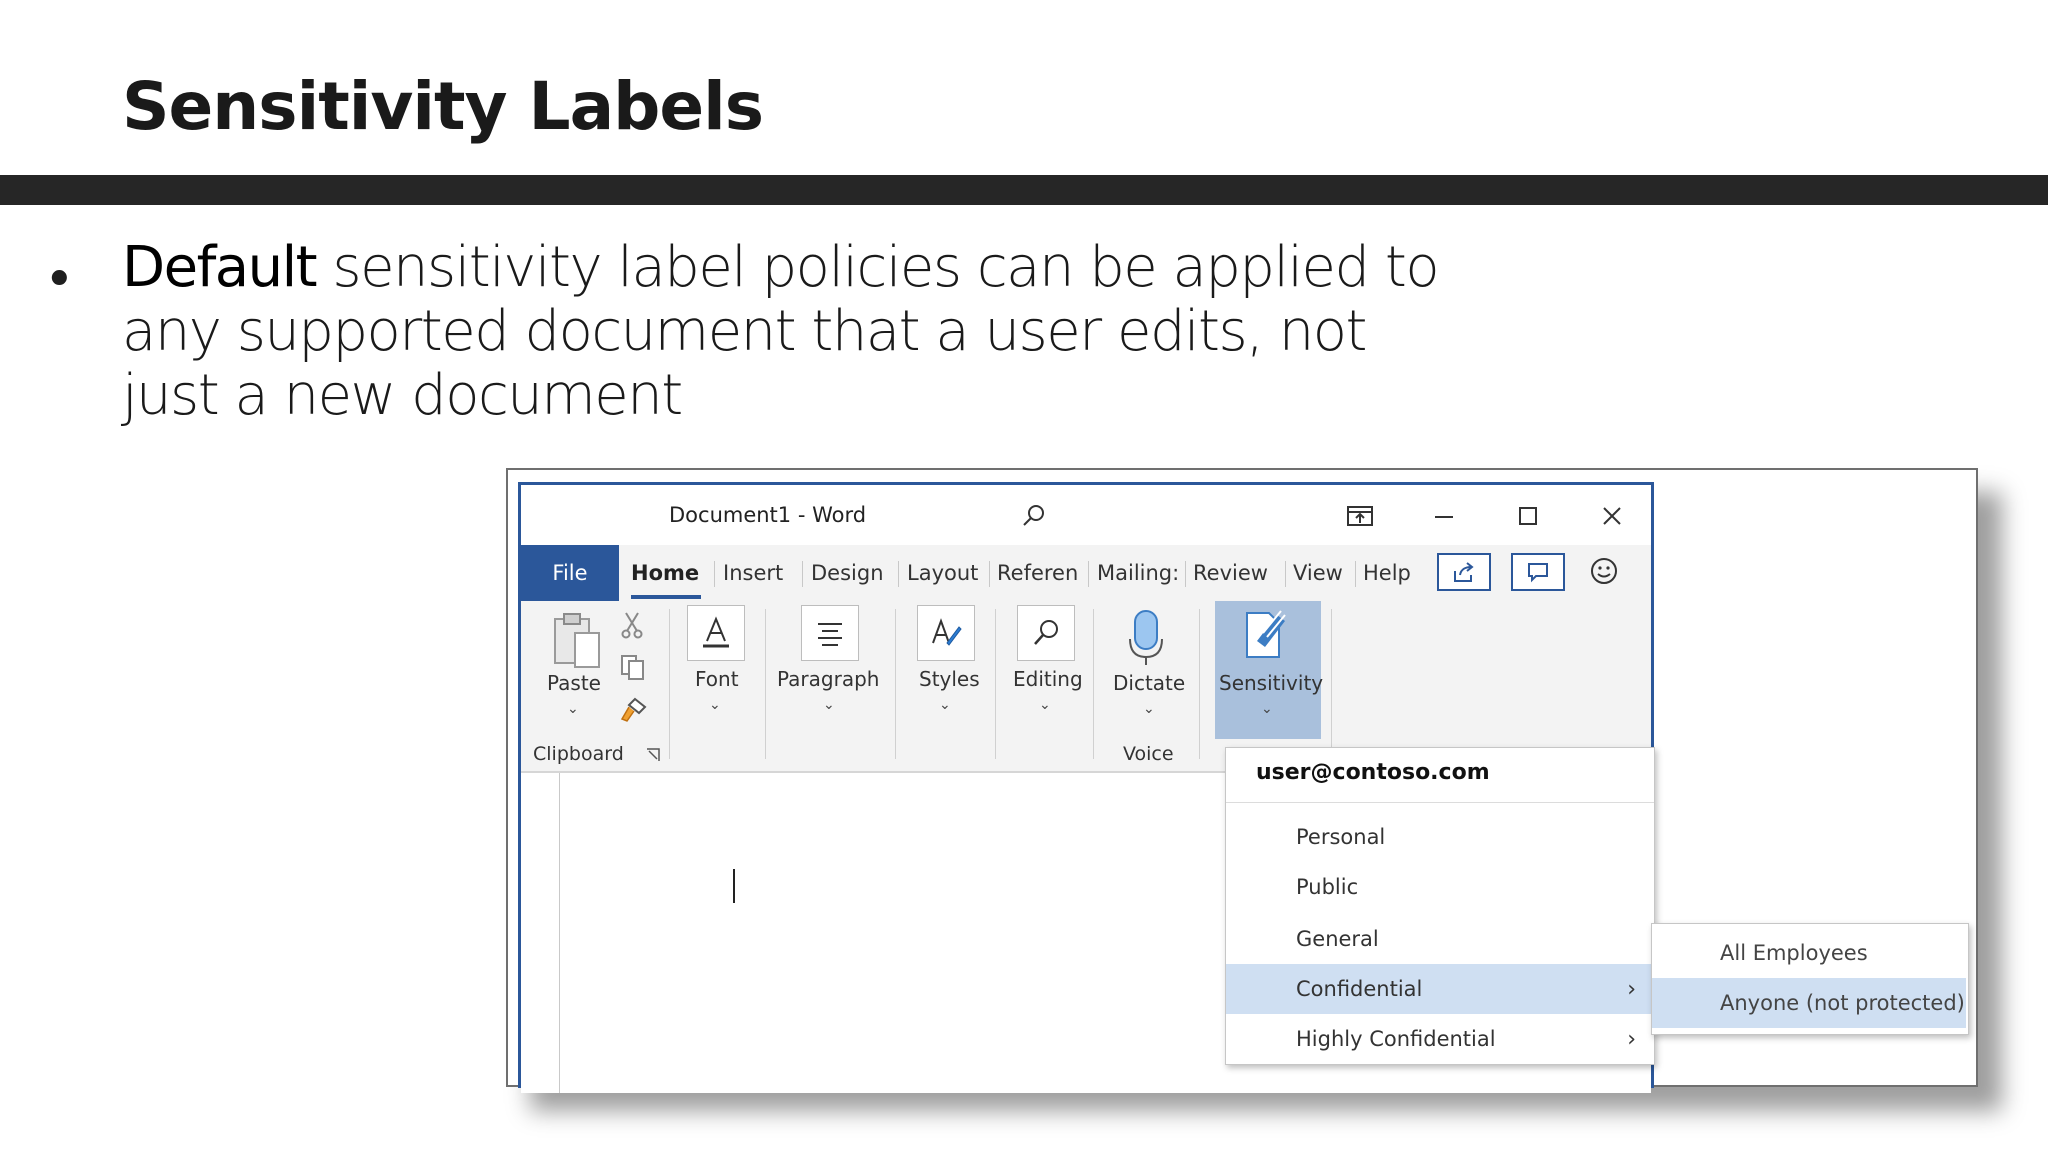 The height and width of the screenshot is (1152, 2048). I want to click on ribbon-display-options-icon, so click(1360, 516).